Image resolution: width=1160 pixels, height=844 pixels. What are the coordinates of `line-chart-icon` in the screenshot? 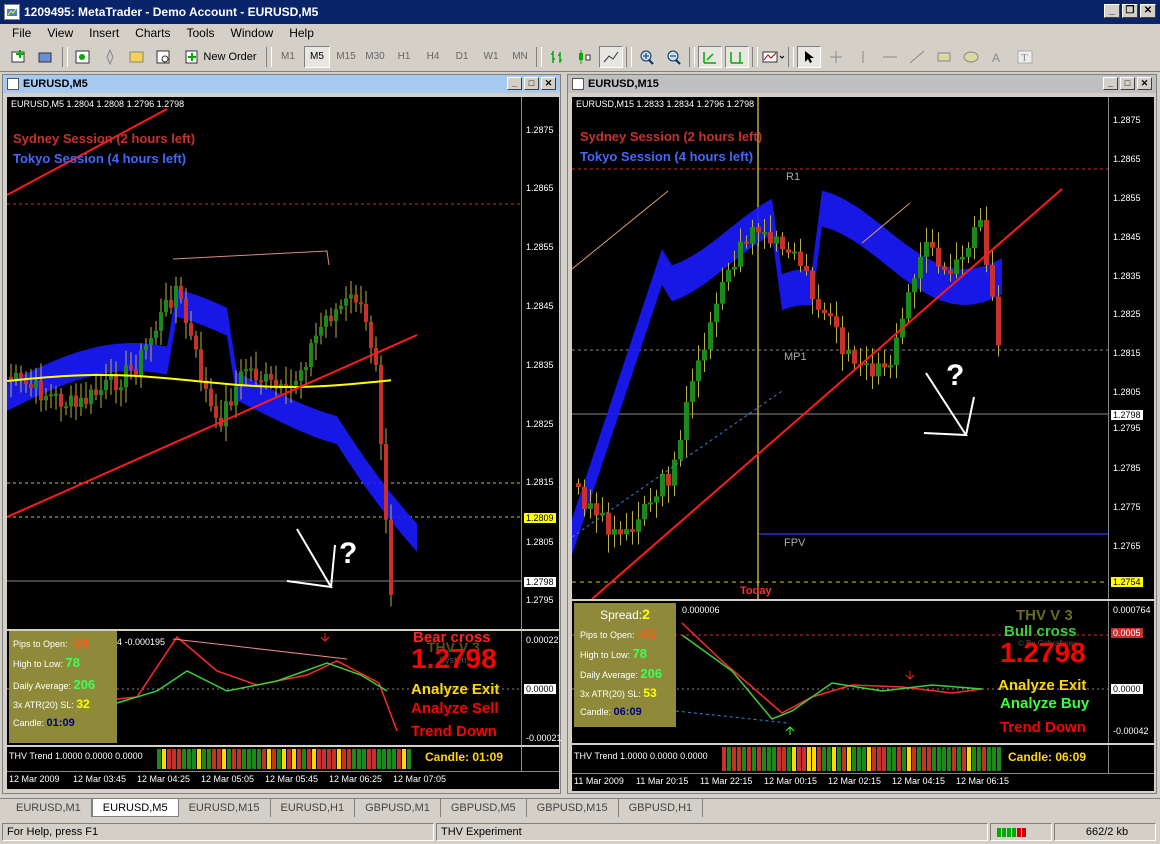 It's located at (611, 56).